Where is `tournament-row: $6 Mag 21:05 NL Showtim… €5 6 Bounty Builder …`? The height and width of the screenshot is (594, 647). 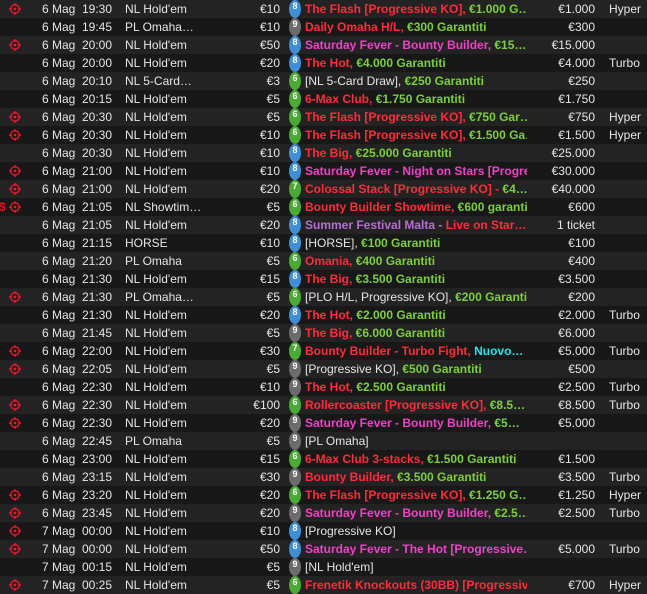
tournament-row: $6 Mag 21:05 NL Showtim… €5 6 Bounty Builder … is located at coordinates (323, 207).